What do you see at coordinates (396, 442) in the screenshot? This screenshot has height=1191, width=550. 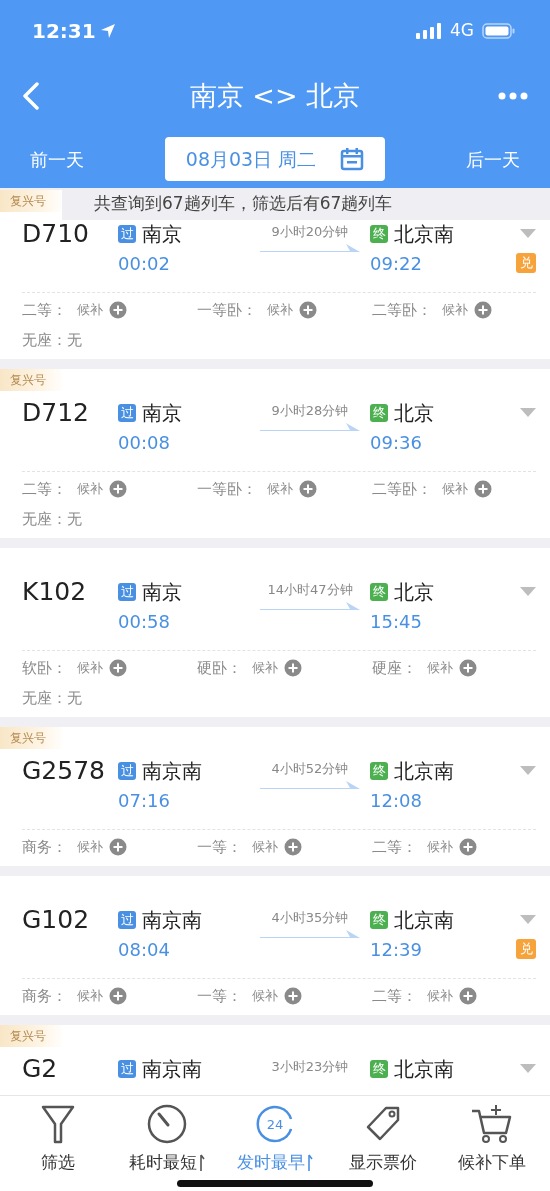 I see `arrival-time: 09:36` at bounding box center [396, 442].